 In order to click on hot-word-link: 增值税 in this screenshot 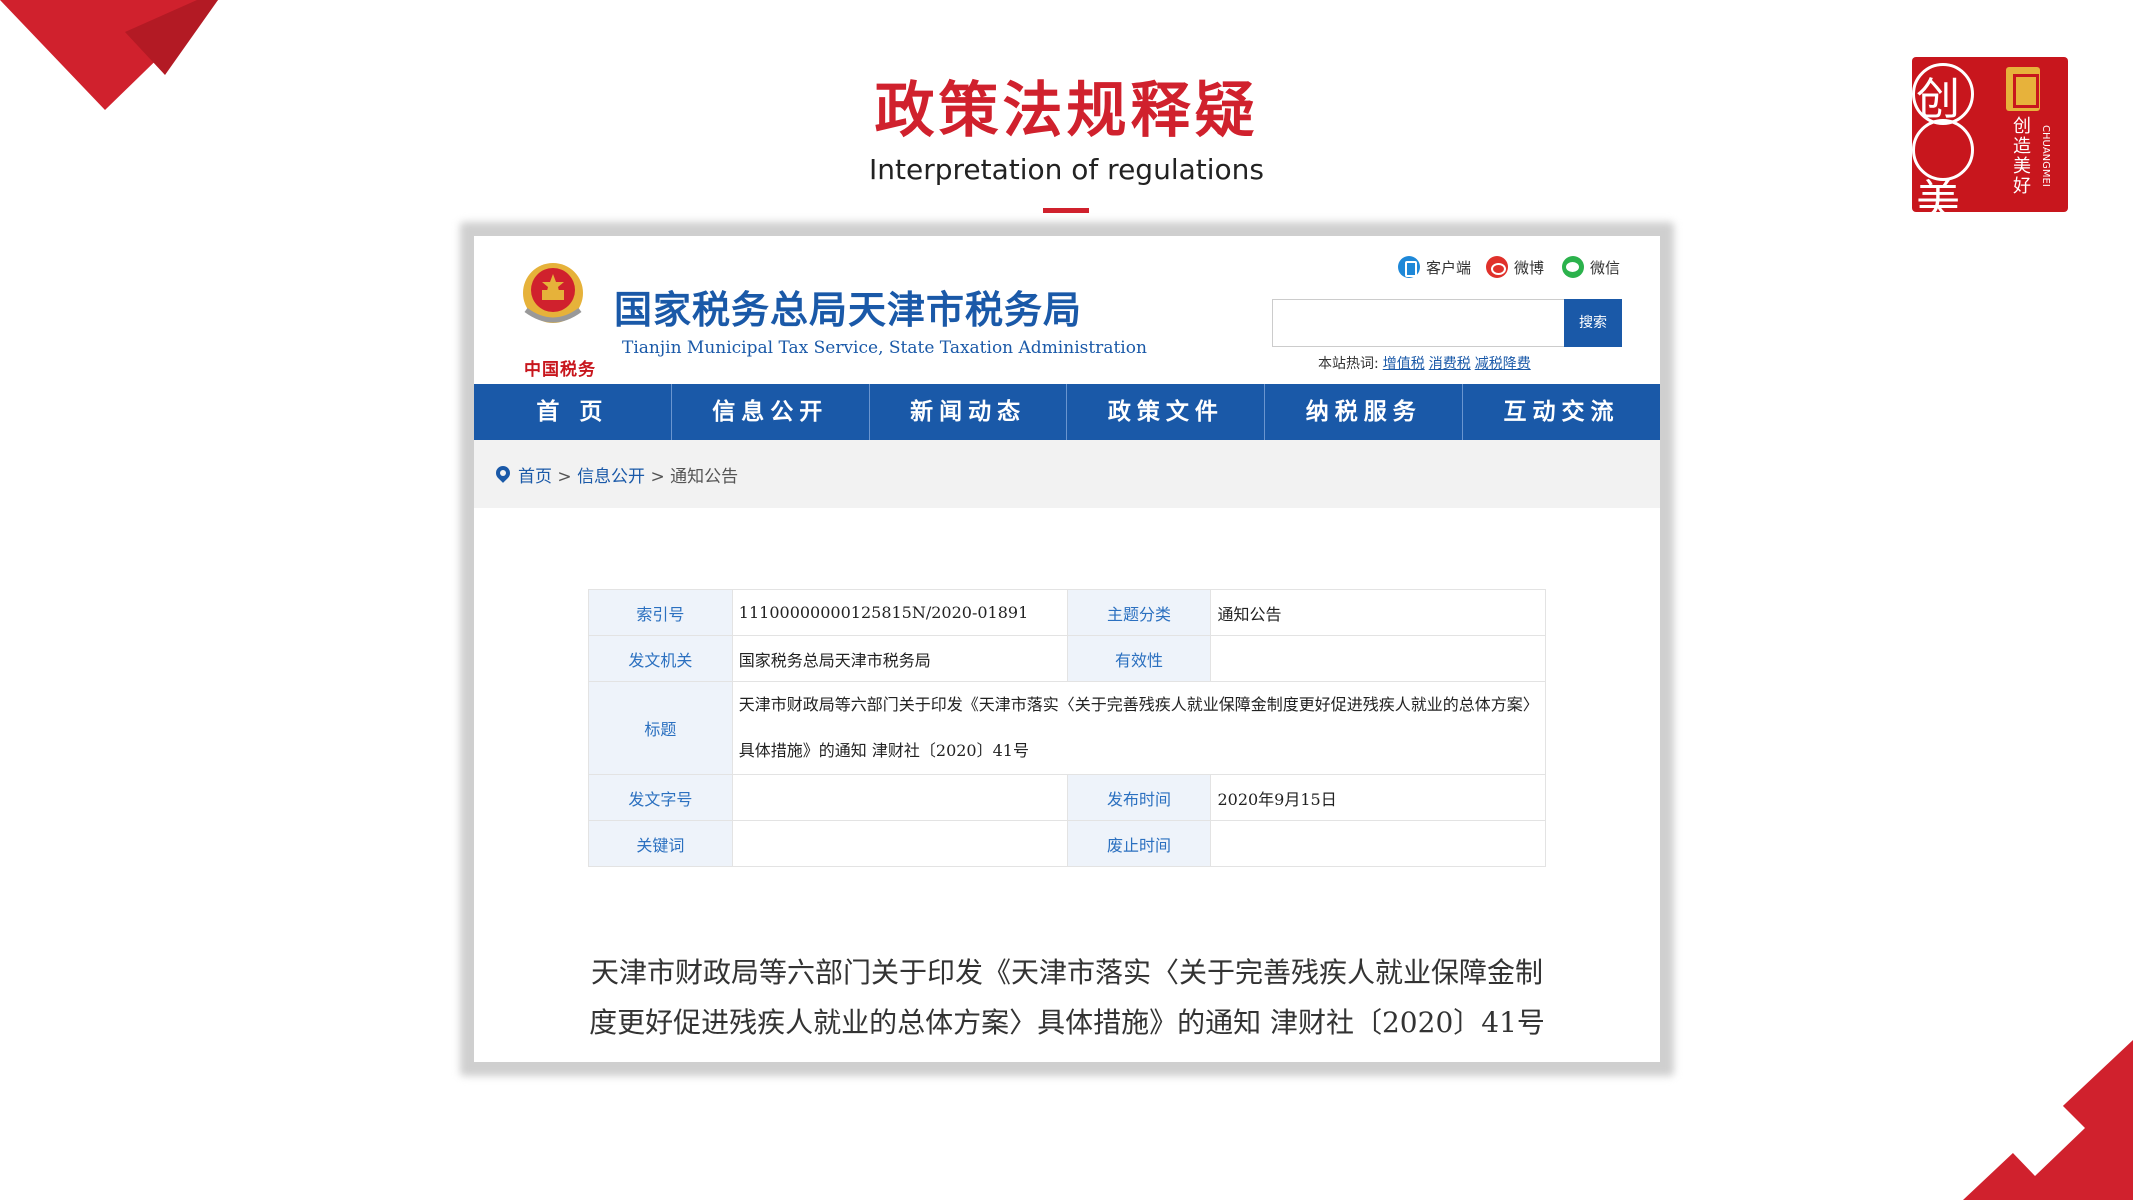, I will do `click(1404, 364)`.